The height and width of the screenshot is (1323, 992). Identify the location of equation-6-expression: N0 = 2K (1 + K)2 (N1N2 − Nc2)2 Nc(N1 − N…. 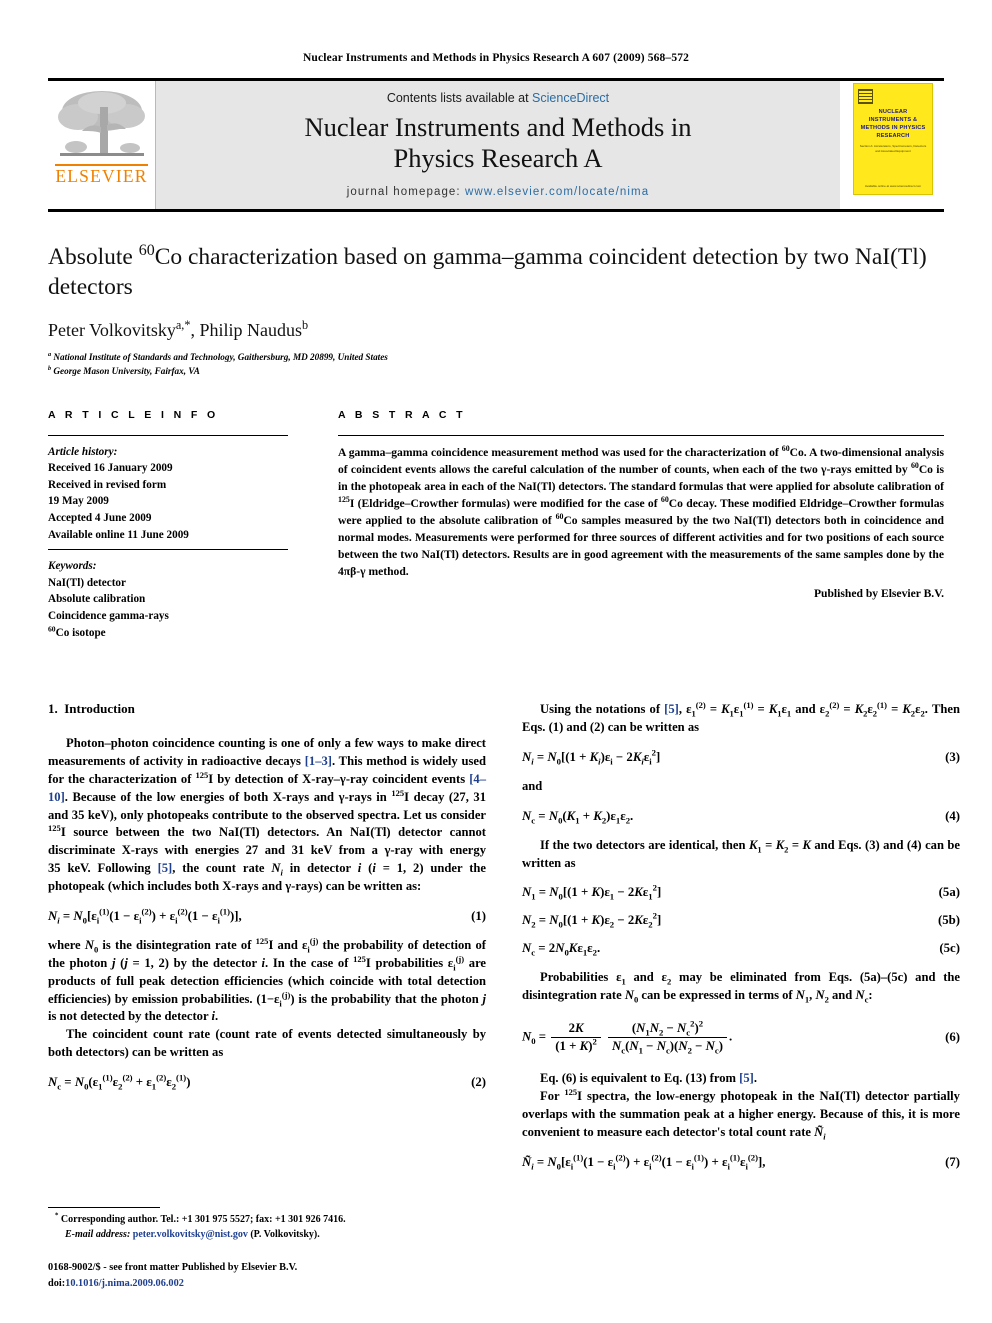
(627, 1037).